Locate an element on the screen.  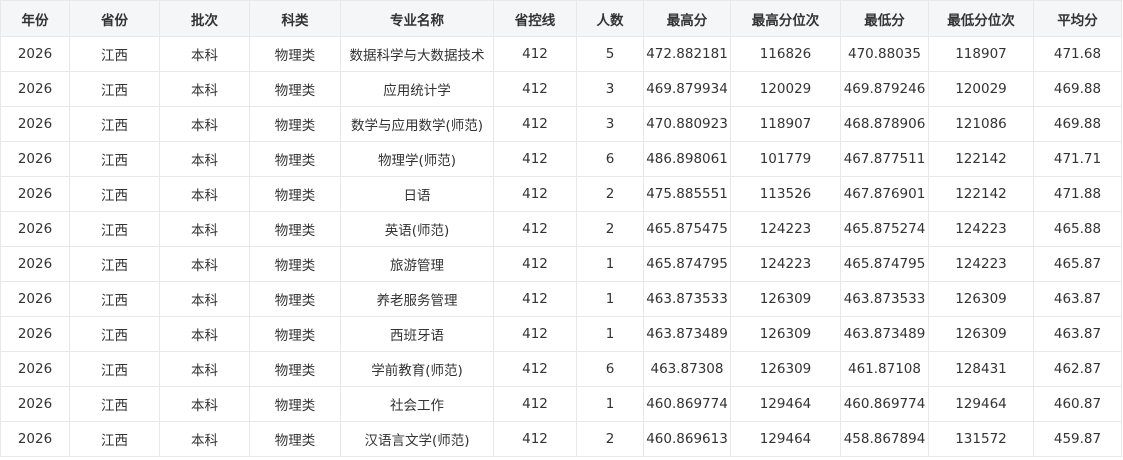
cell-highest-score-rank: 129464 is located at coordinates (785, 439).